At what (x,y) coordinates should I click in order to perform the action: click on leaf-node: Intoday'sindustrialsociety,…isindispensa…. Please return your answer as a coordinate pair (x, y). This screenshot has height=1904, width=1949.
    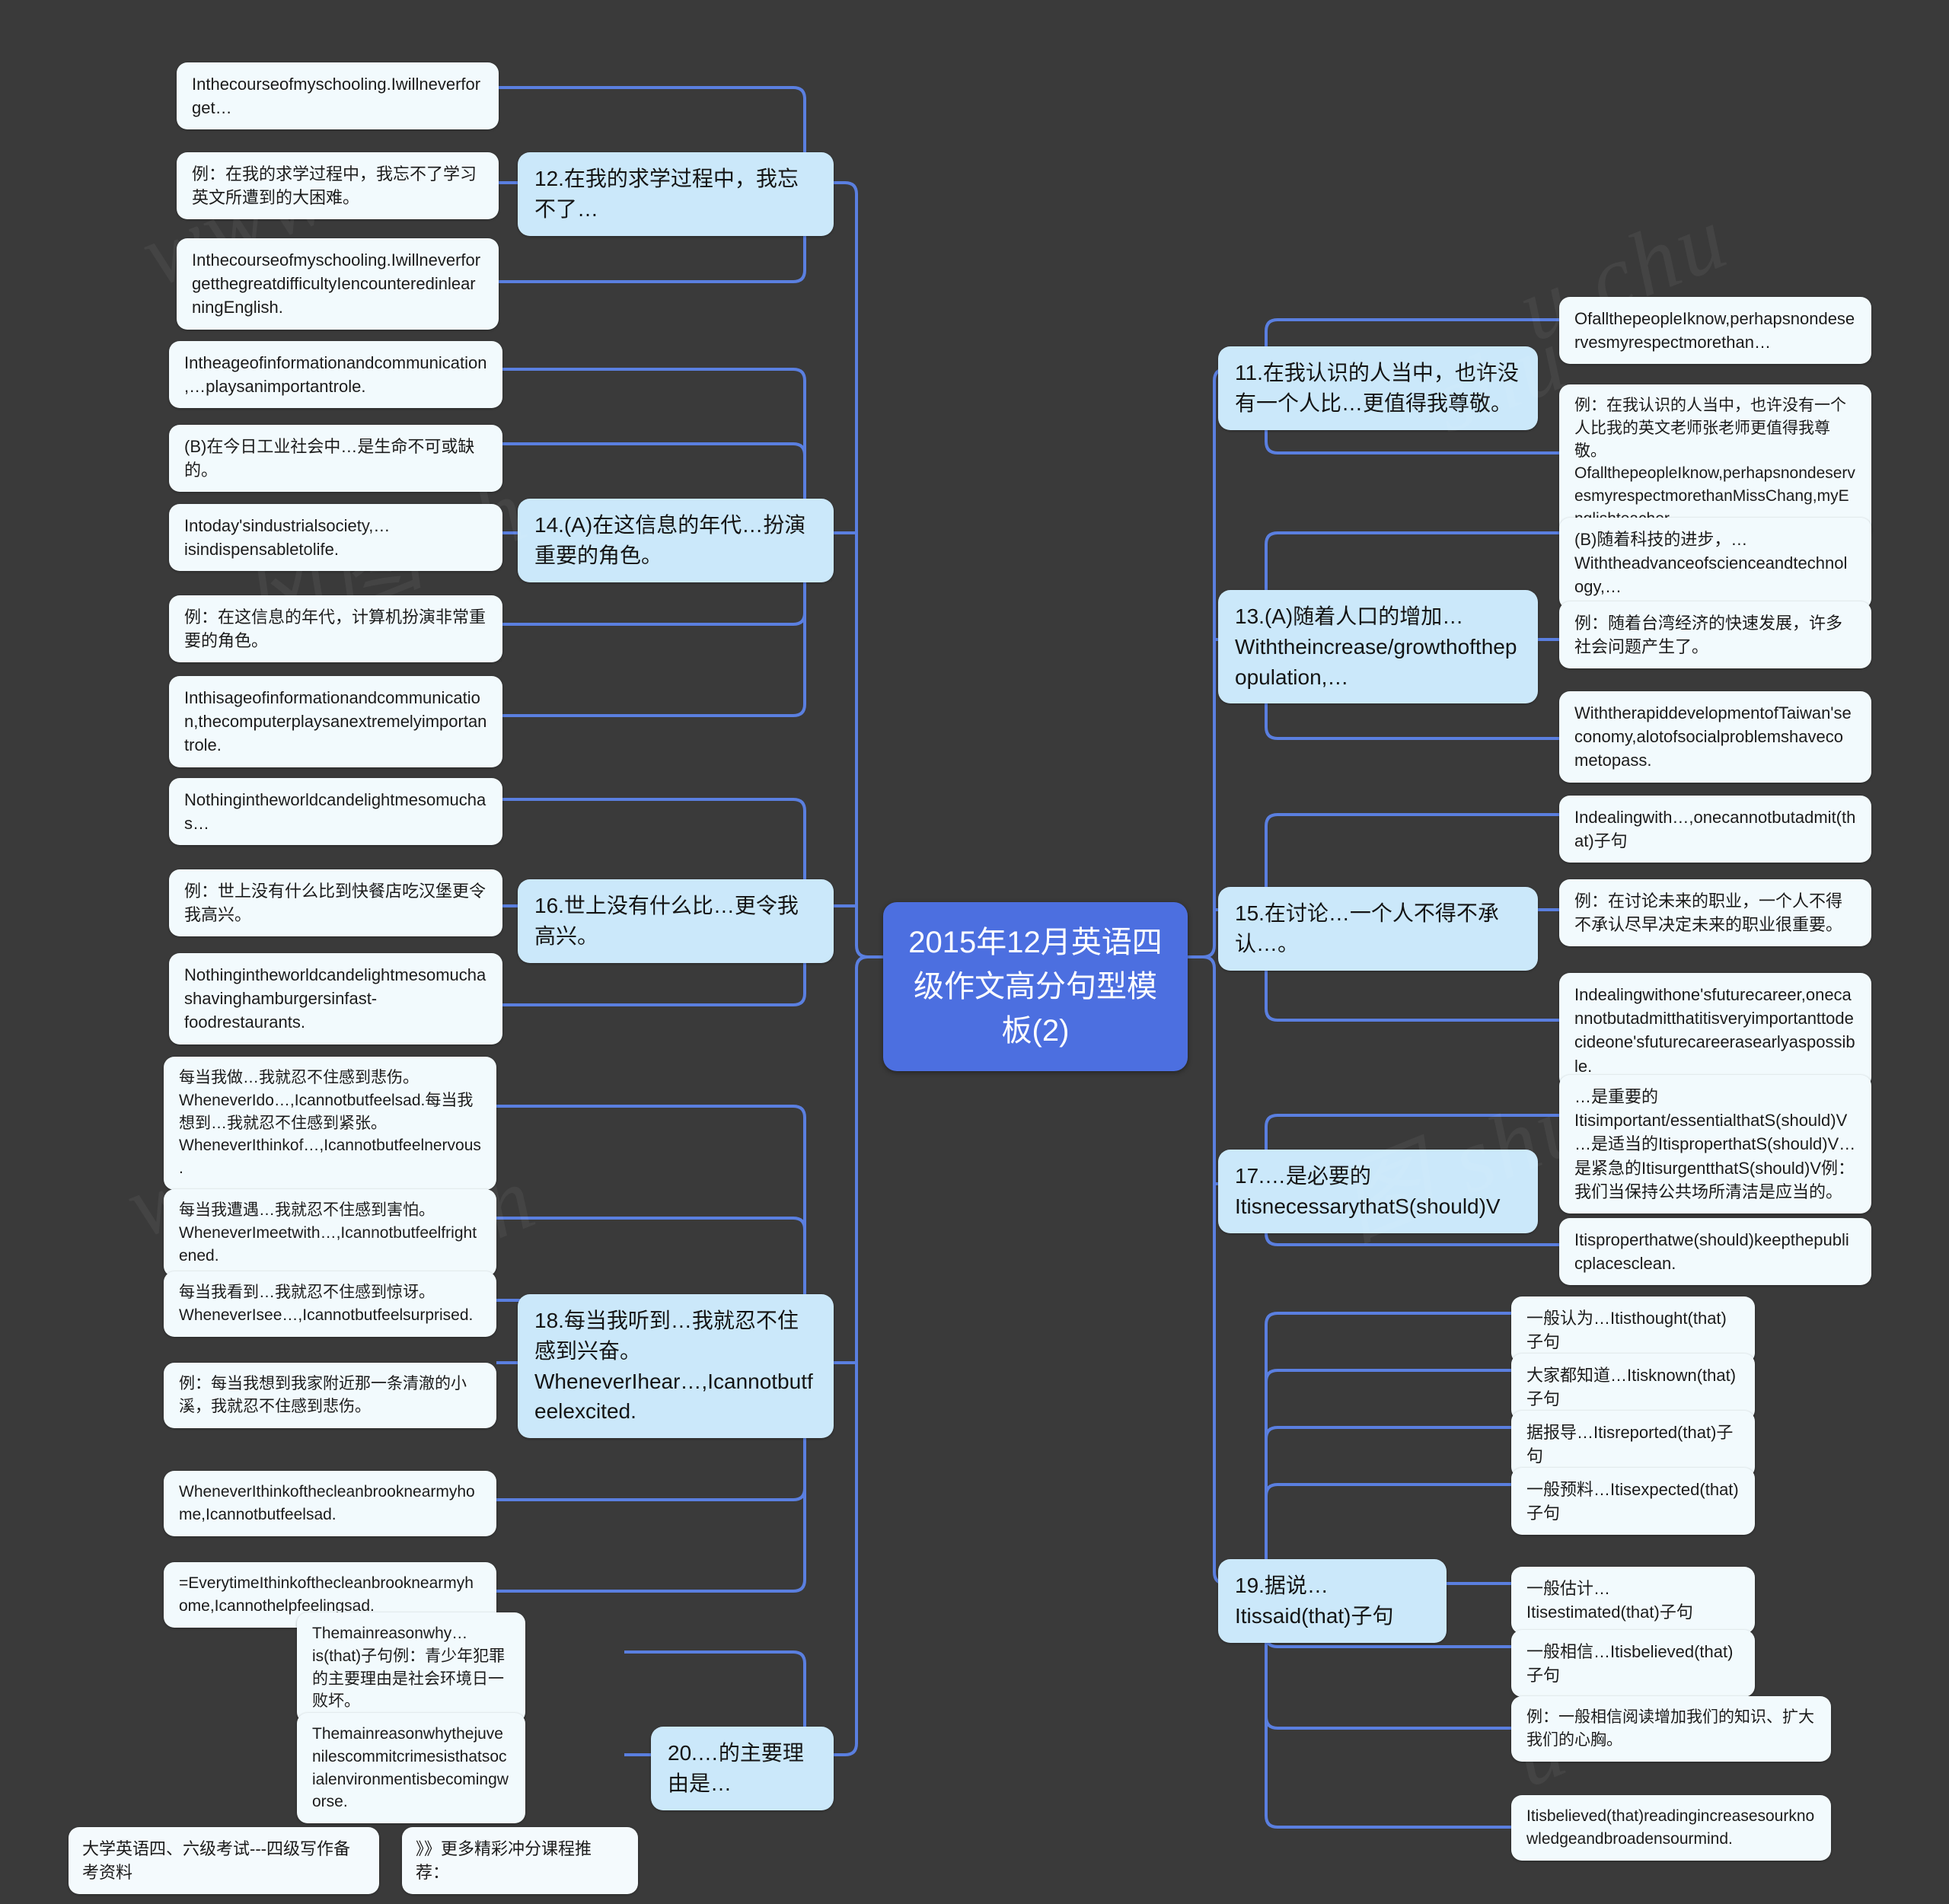
    Looking at the image, I should click on (335, 538).